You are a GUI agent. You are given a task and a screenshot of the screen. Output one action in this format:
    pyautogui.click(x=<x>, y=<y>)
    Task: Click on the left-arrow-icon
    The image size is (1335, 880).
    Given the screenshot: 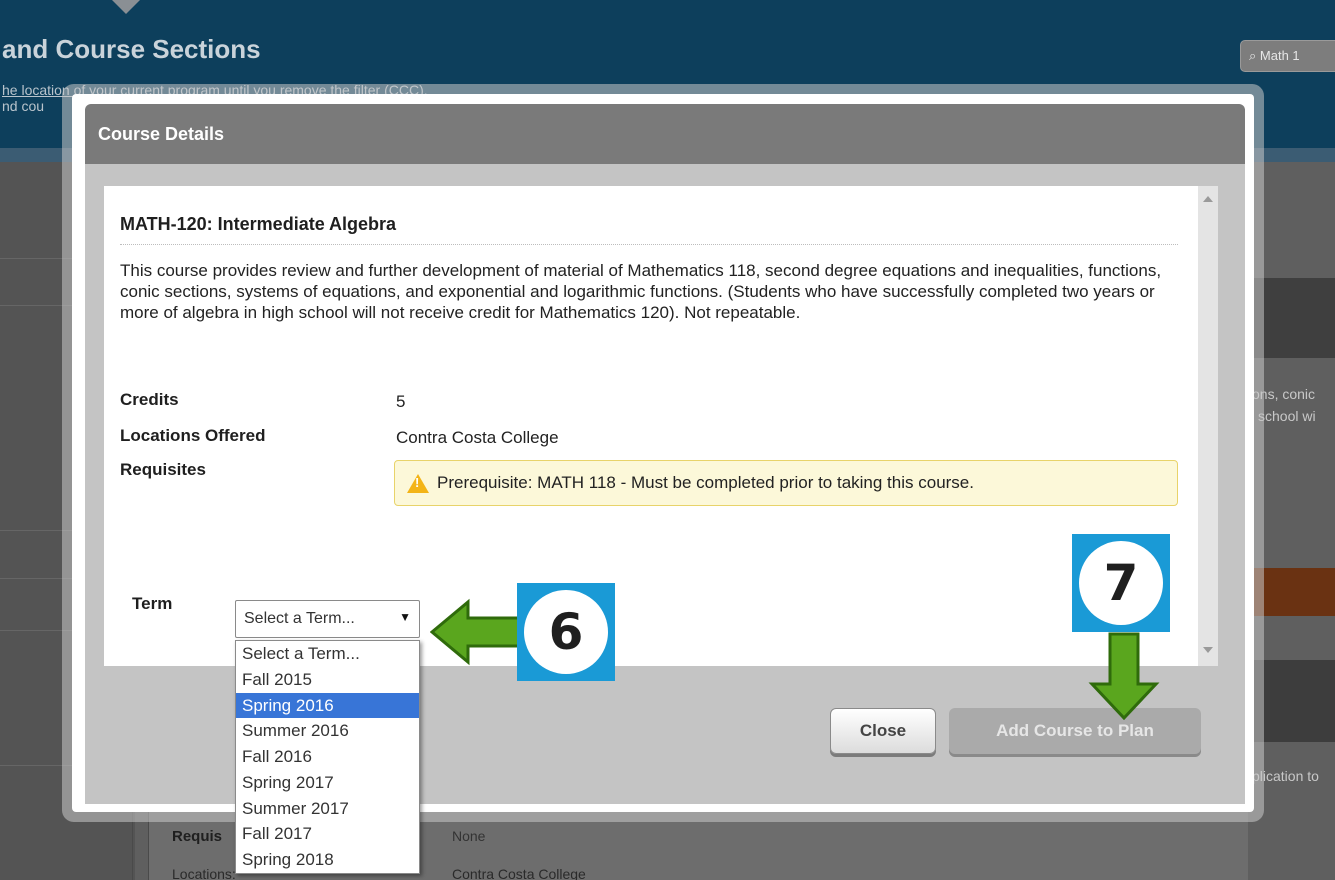 What is the action you would take?
    pyautogui.click(x=478, y=632)
    